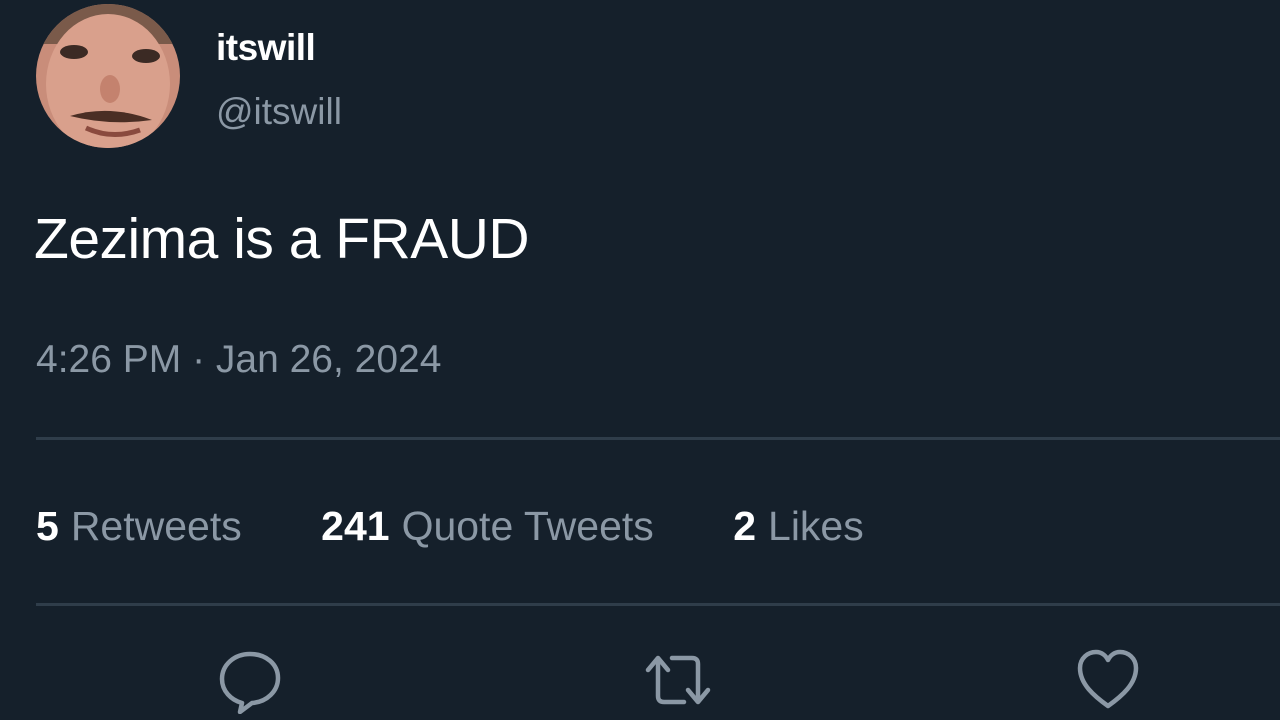 This screenshot has height=720, width=1280. What do you see at coordinates (816, 526) in the screenshot?
I see `likes-label: Likes` at bounding box center [816, 526].